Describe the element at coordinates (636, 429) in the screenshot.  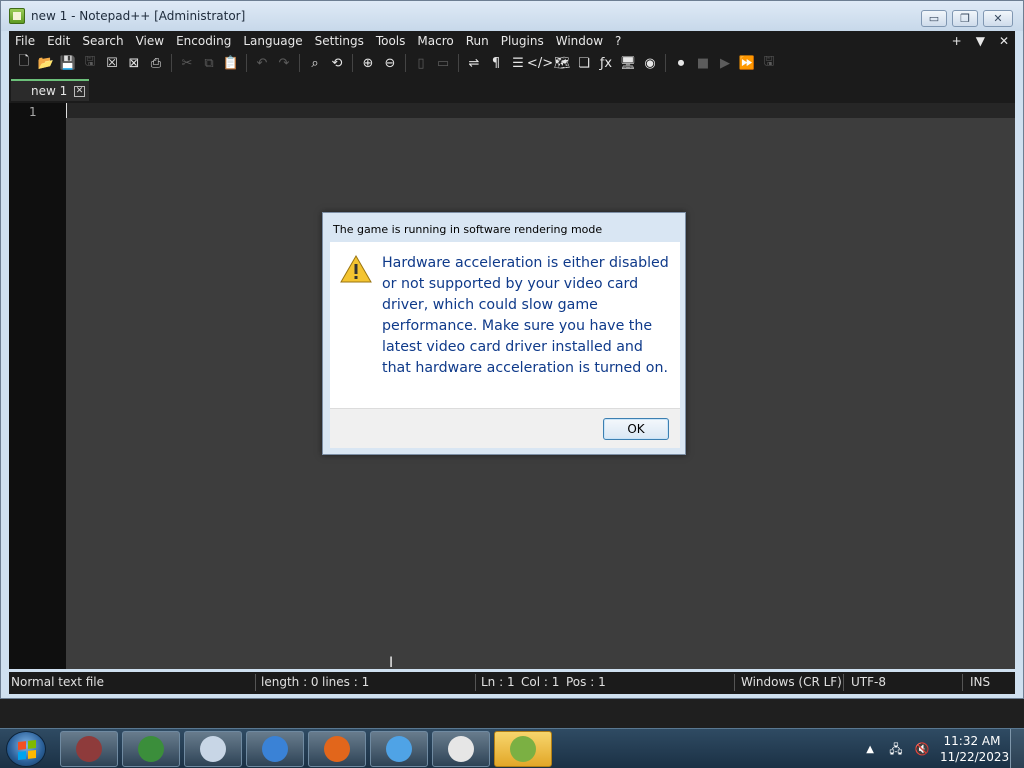
I see `ok-button: OK` at that location.